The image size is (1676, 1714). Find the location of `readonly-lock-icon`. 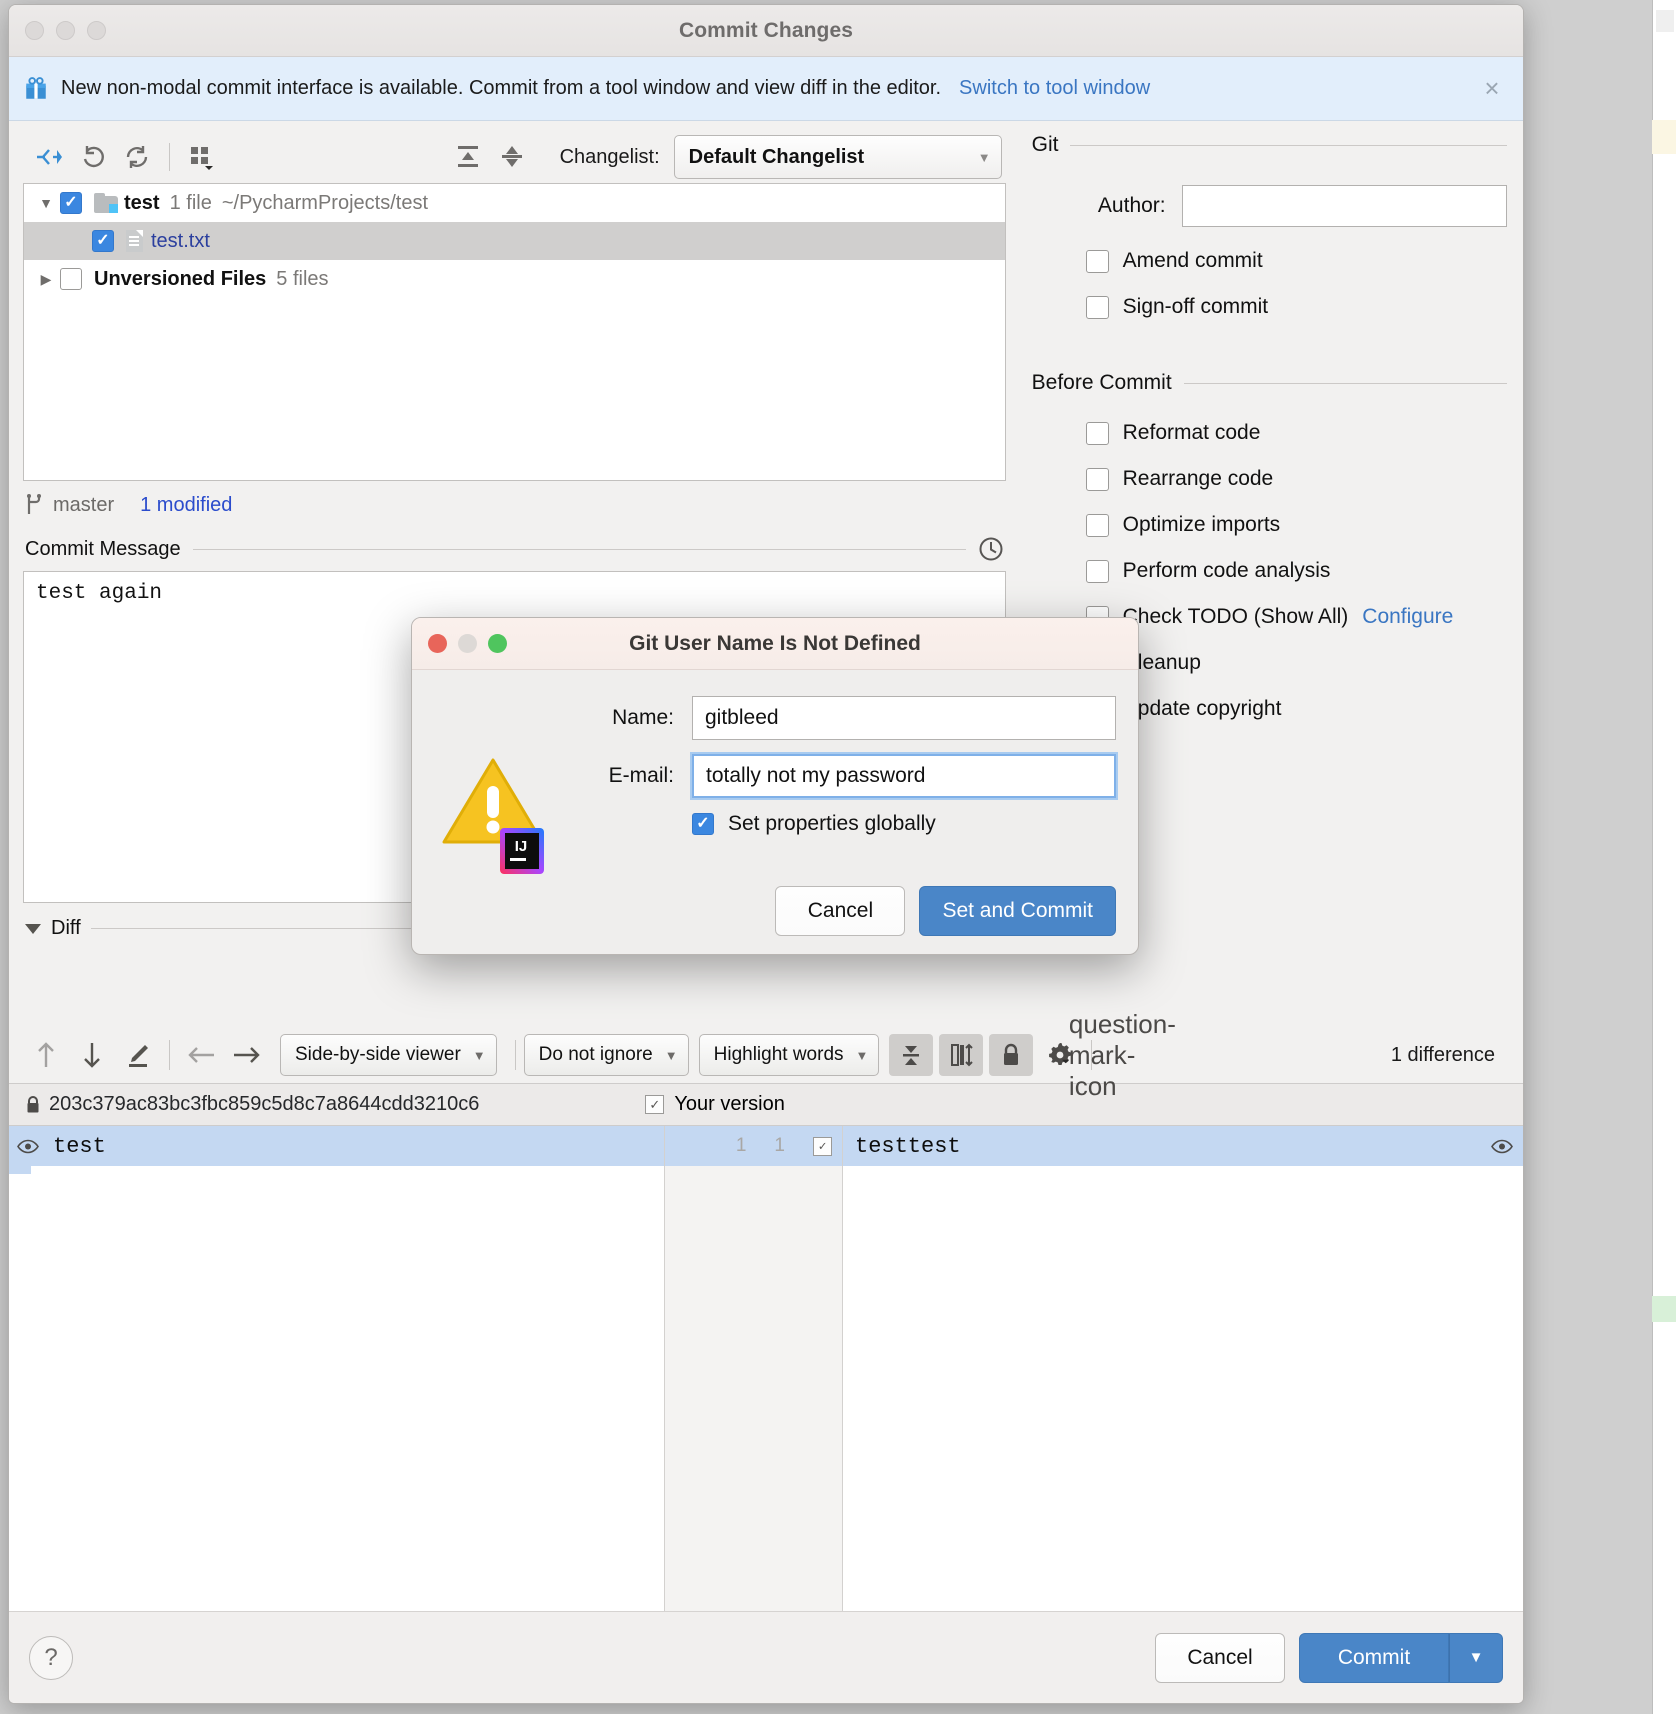

readonly-lock-icon is located at coordinates (1011, 1055).